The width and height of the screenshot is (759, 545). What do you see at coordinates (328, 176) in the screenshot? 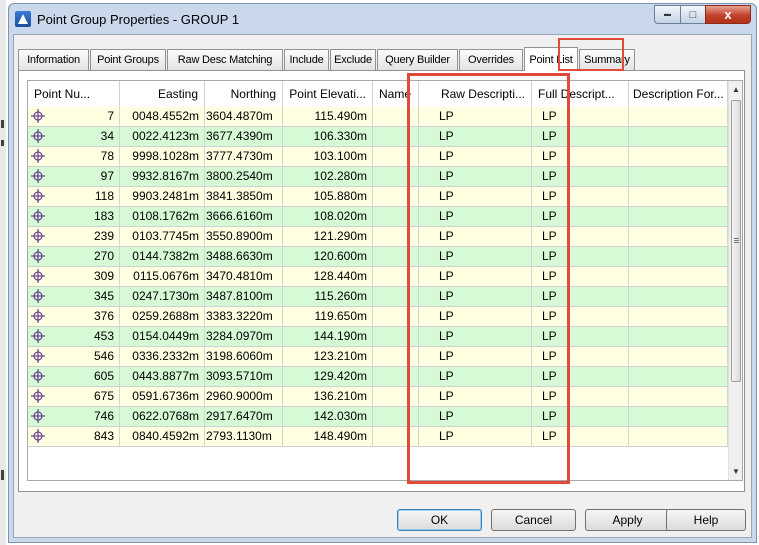
I see `cell-elevation: 102.280m` at bounding box center [328, 176].